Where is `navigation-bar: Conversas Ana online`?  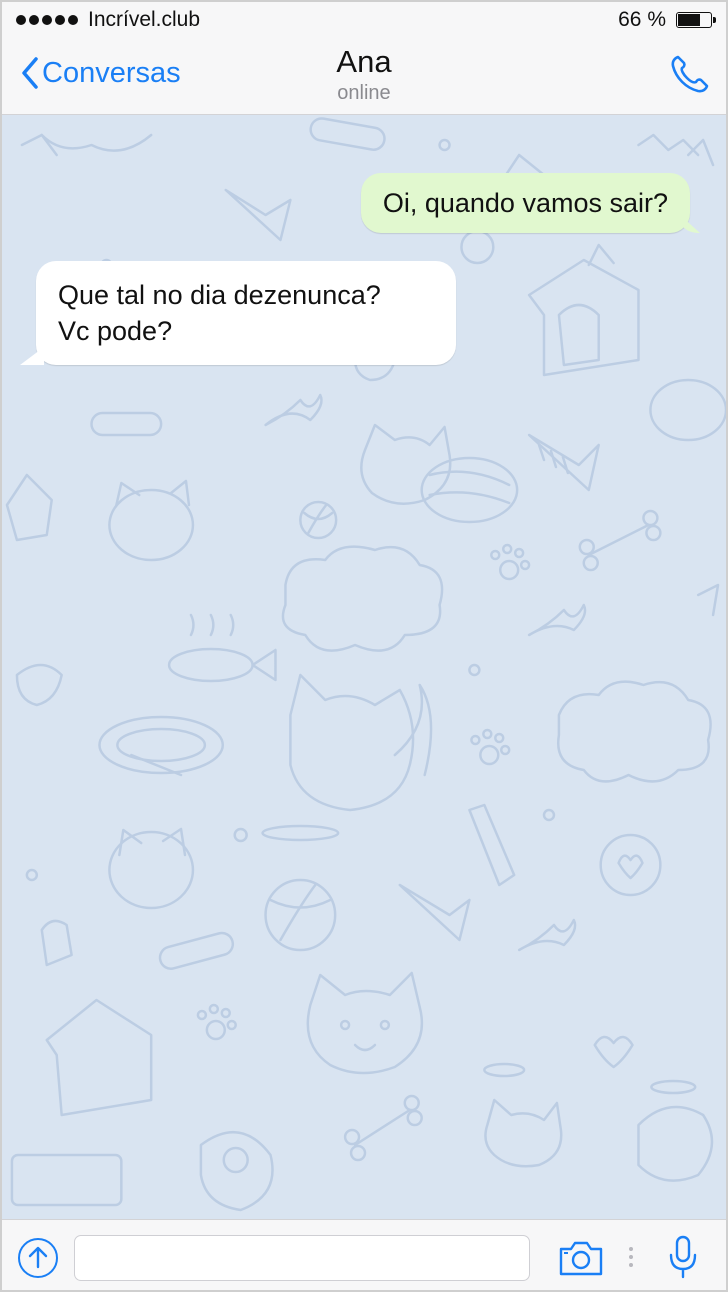
navigation-bar: Conversas Ana online is located at coordinates (364, 76).